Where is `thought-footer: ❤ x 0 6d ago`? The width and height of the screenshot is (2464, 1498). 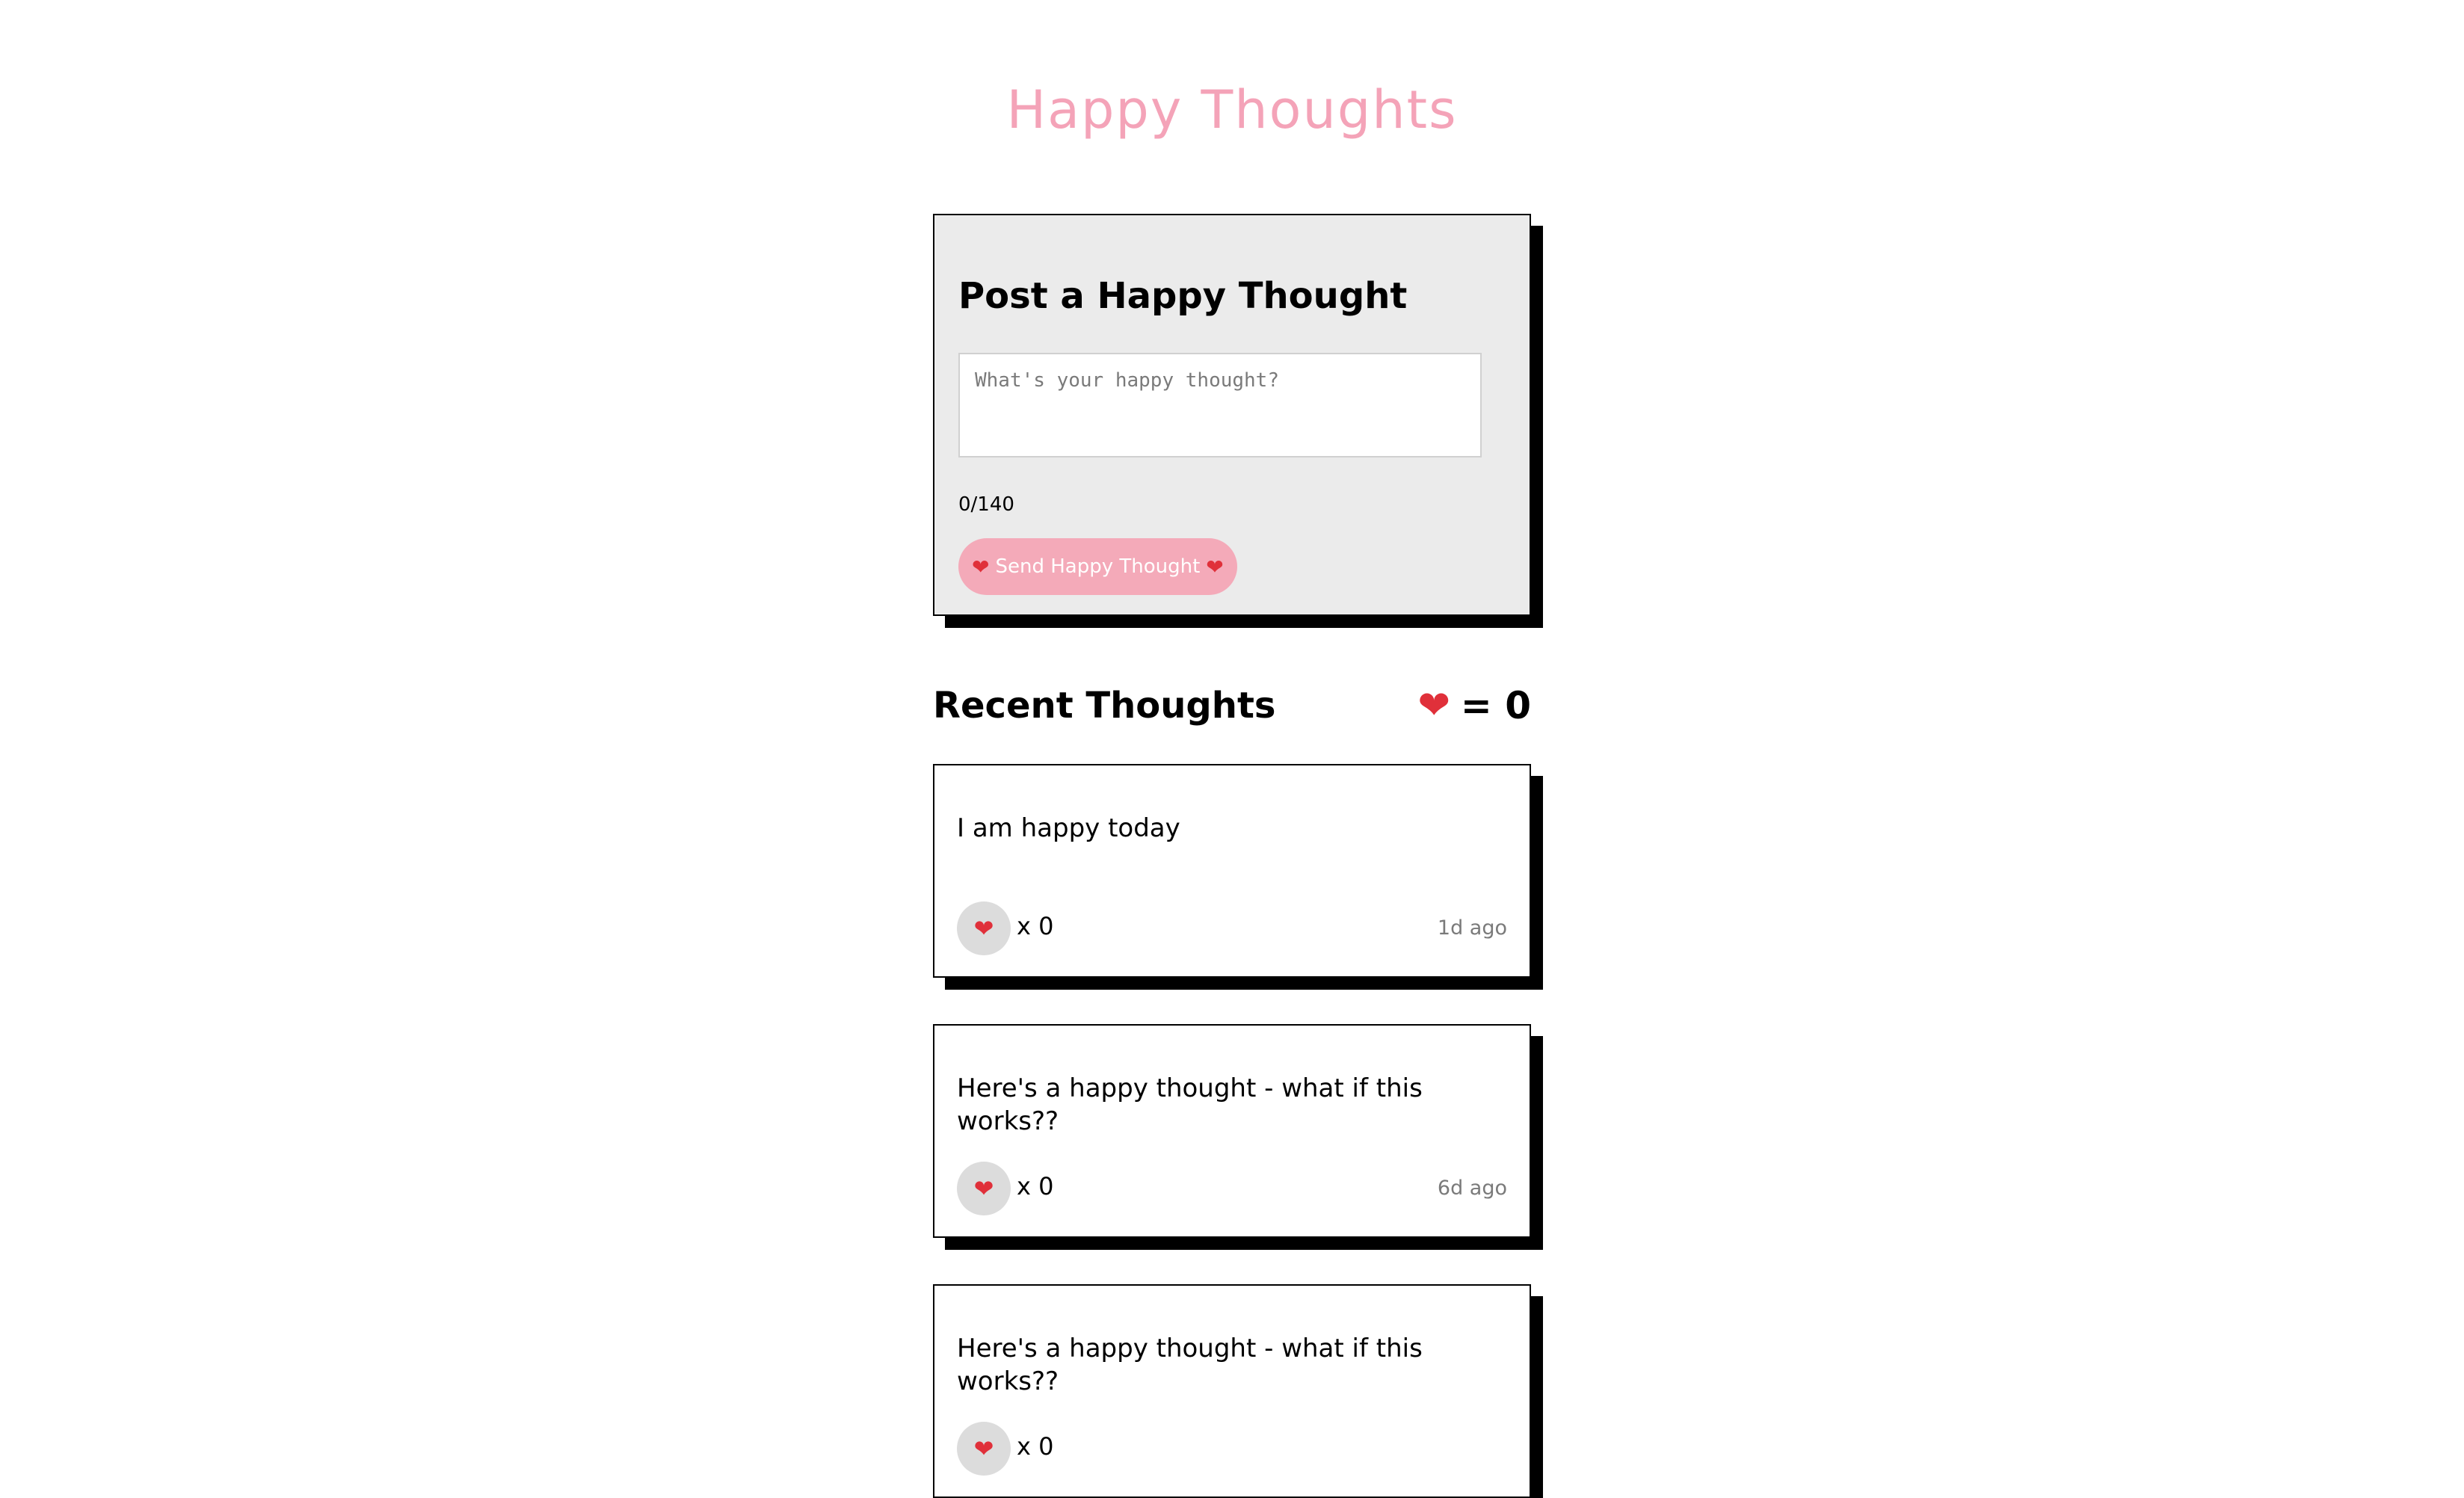 thought-footer: ❤ x 0 6d ago is located at coordinates (1232, 1188).